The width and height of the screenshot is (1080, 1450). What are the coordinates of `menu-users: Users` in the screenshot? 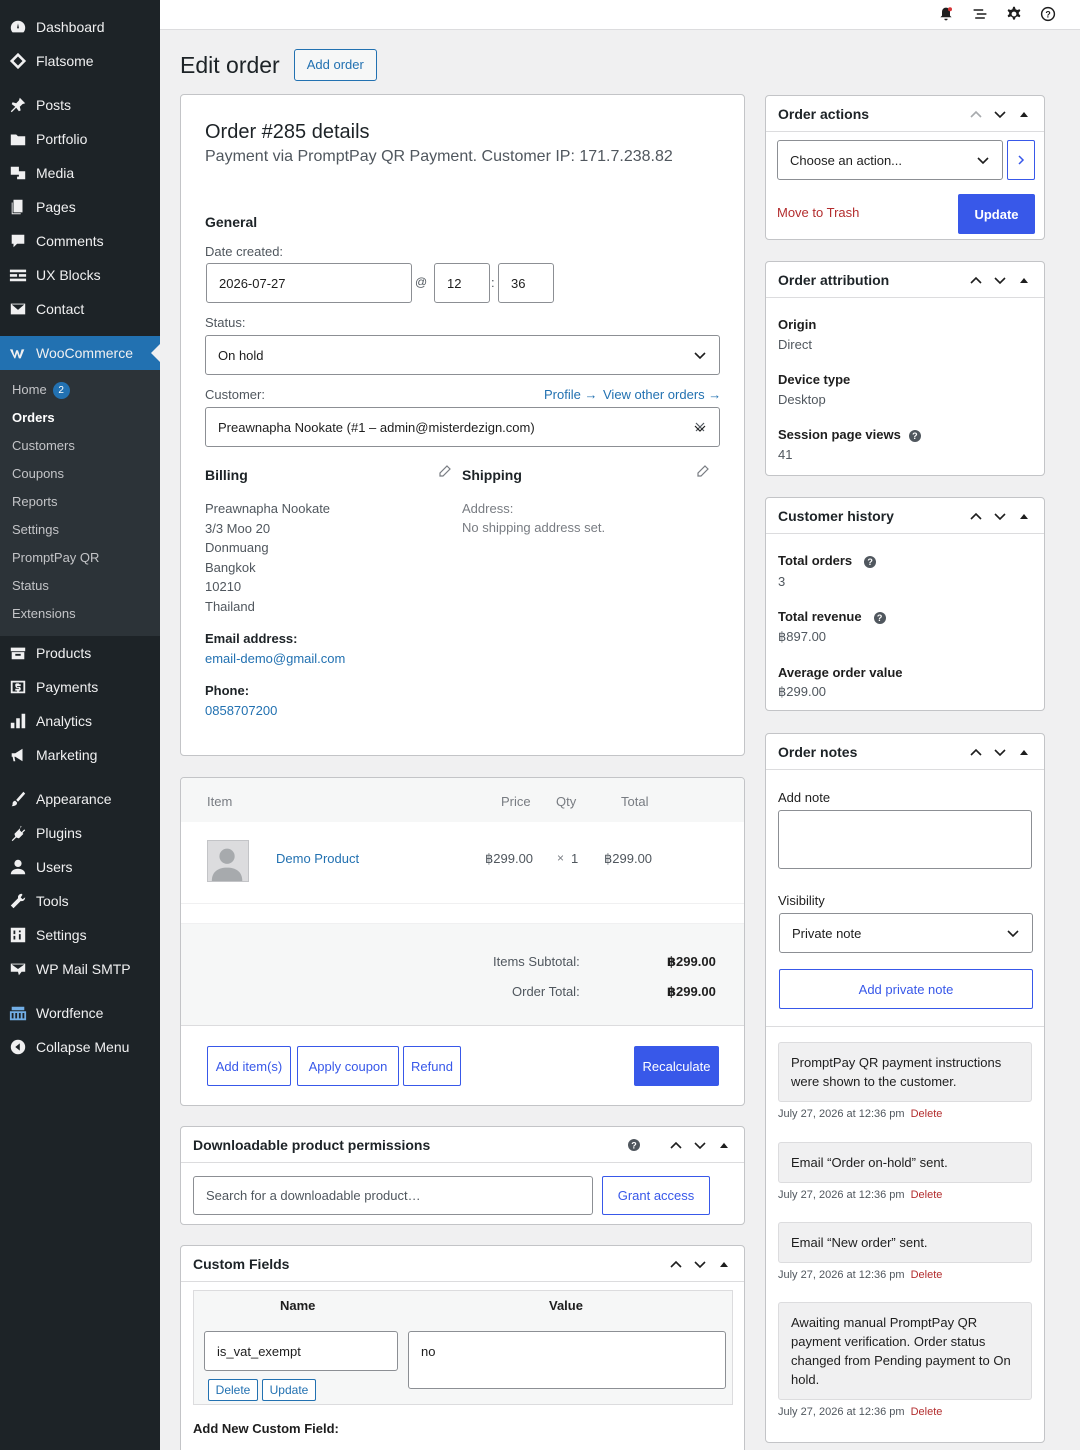 It's located at (80, 867).